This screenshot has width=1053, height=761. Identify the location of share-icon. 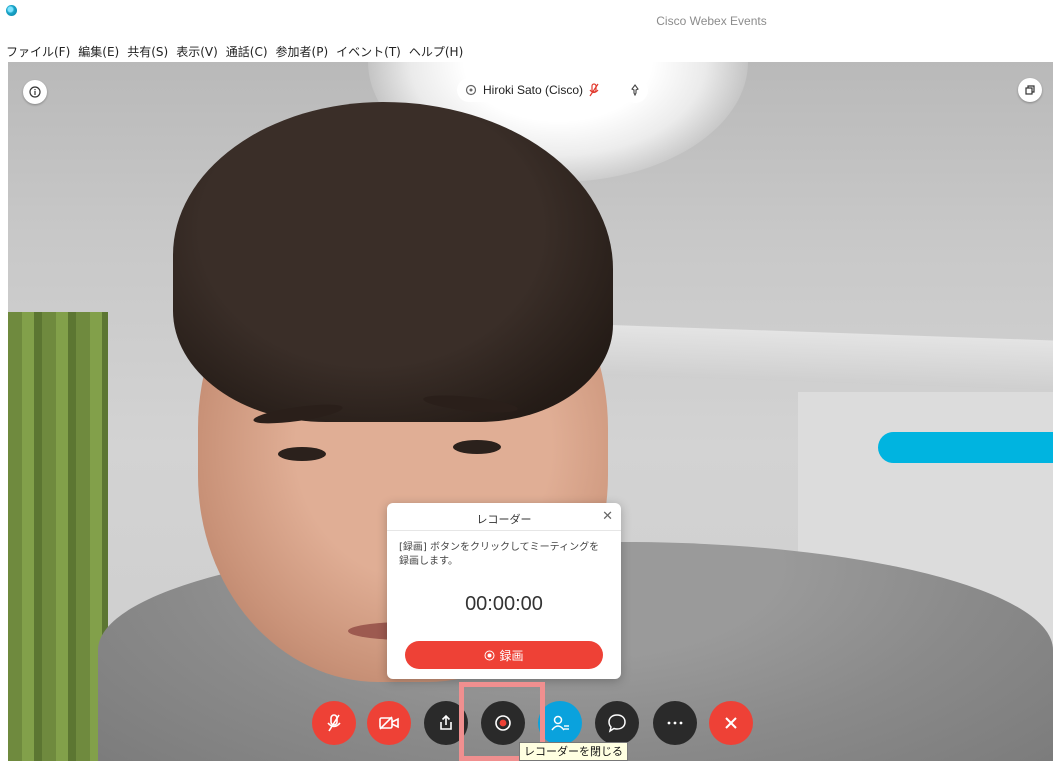
(446, 722).